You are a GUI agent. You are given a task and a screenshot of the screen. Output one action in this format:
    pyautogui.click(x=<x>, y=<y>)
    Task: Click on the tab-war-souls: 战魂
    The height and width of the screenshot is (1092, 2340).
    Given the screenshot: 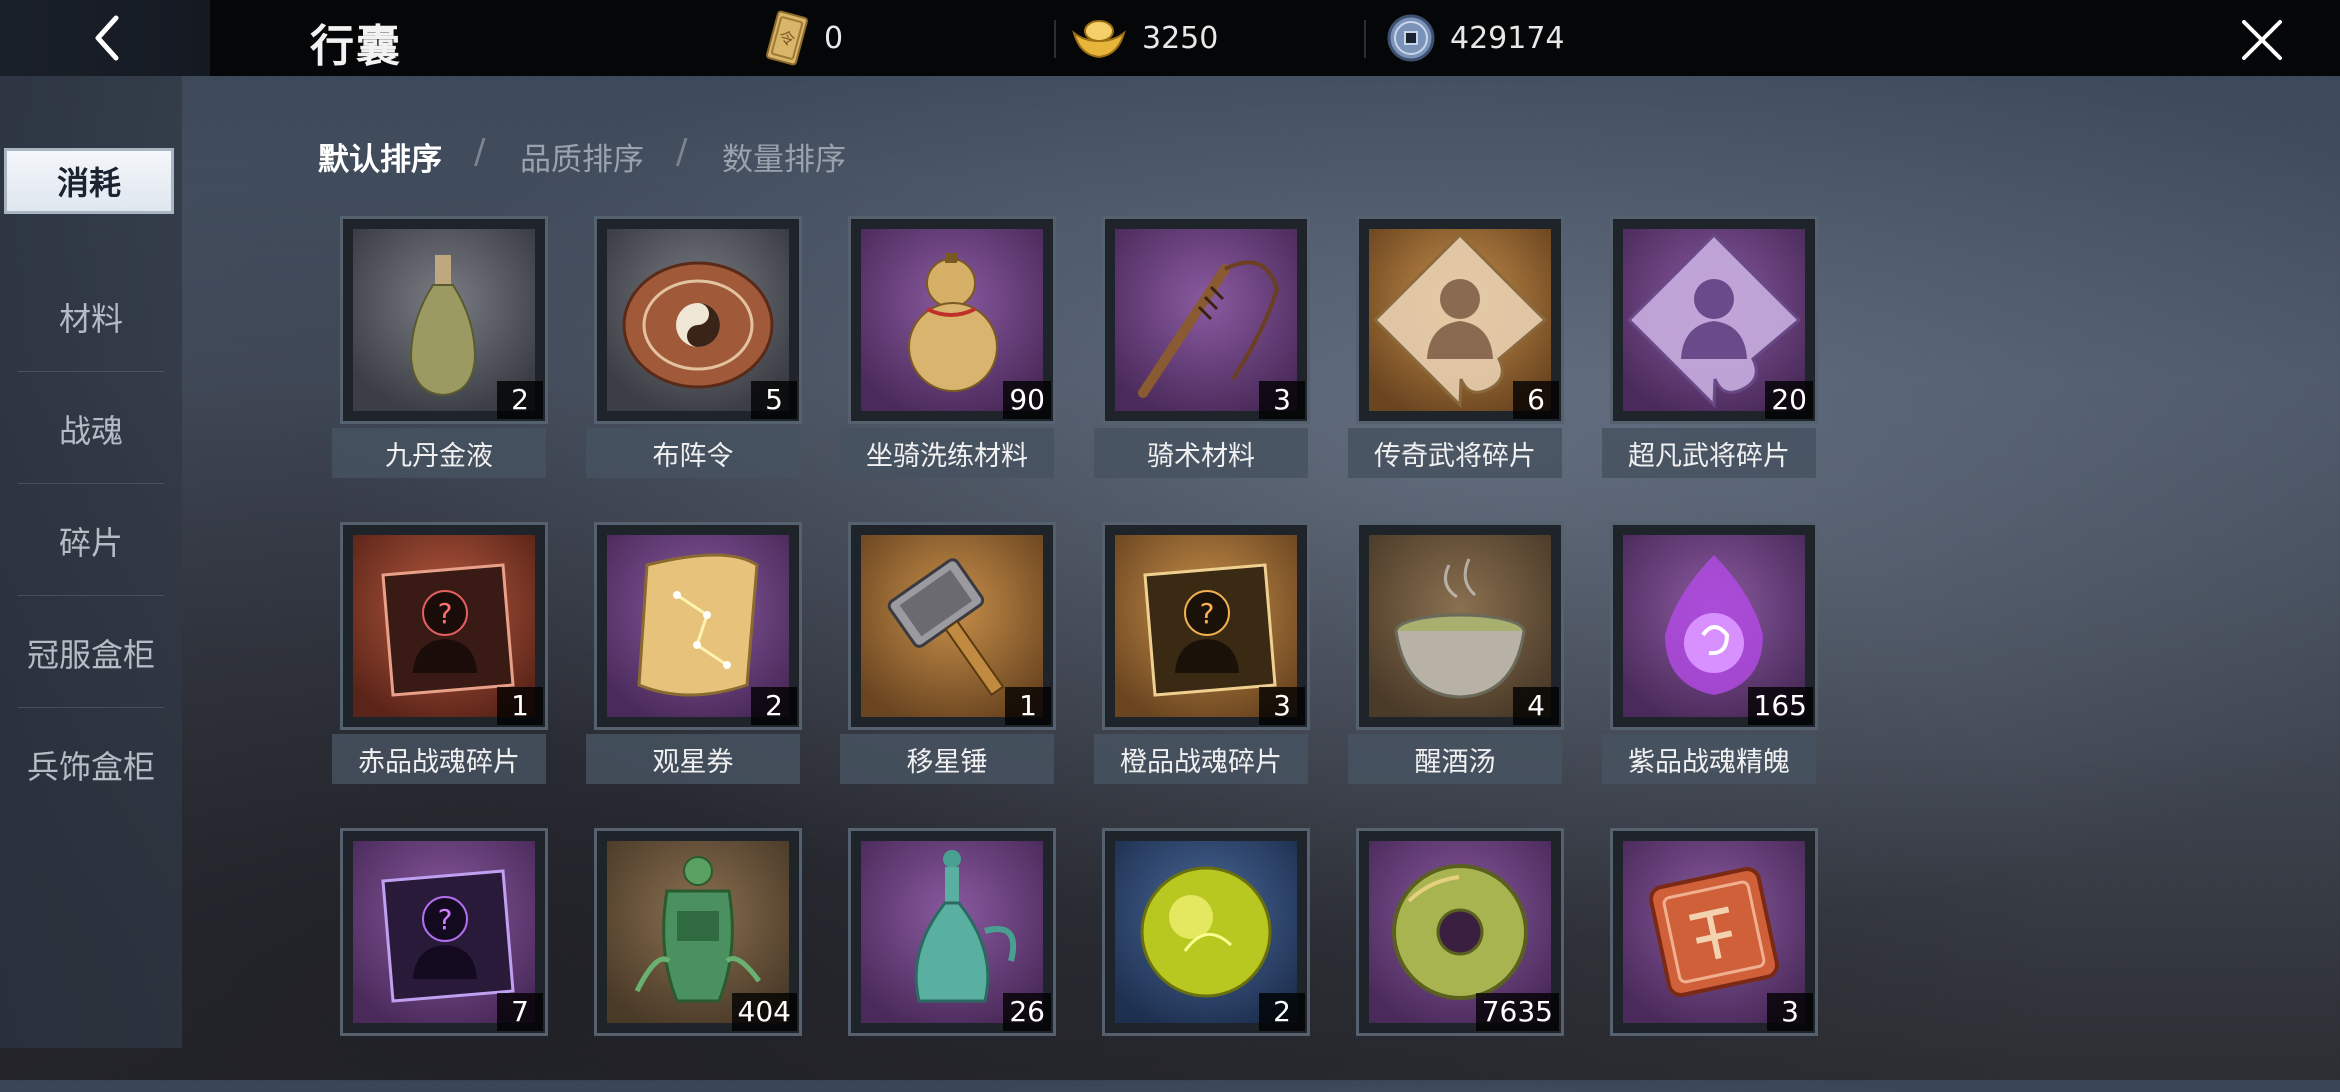 What is the action you would take?
    pyautogui.click(x=91, y=429)
    